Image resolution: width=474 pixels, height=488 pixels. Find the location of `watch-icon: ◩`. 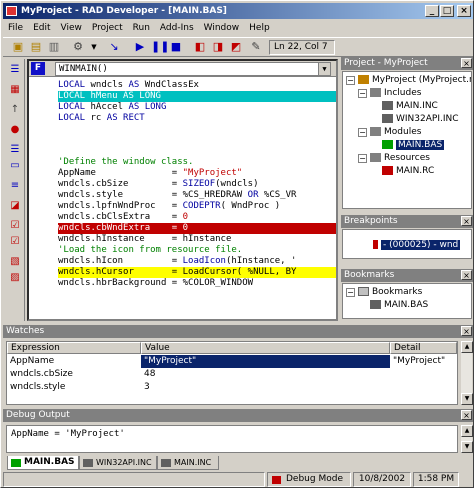

watch-icon: ◩ is located at coordinates (236, 47).